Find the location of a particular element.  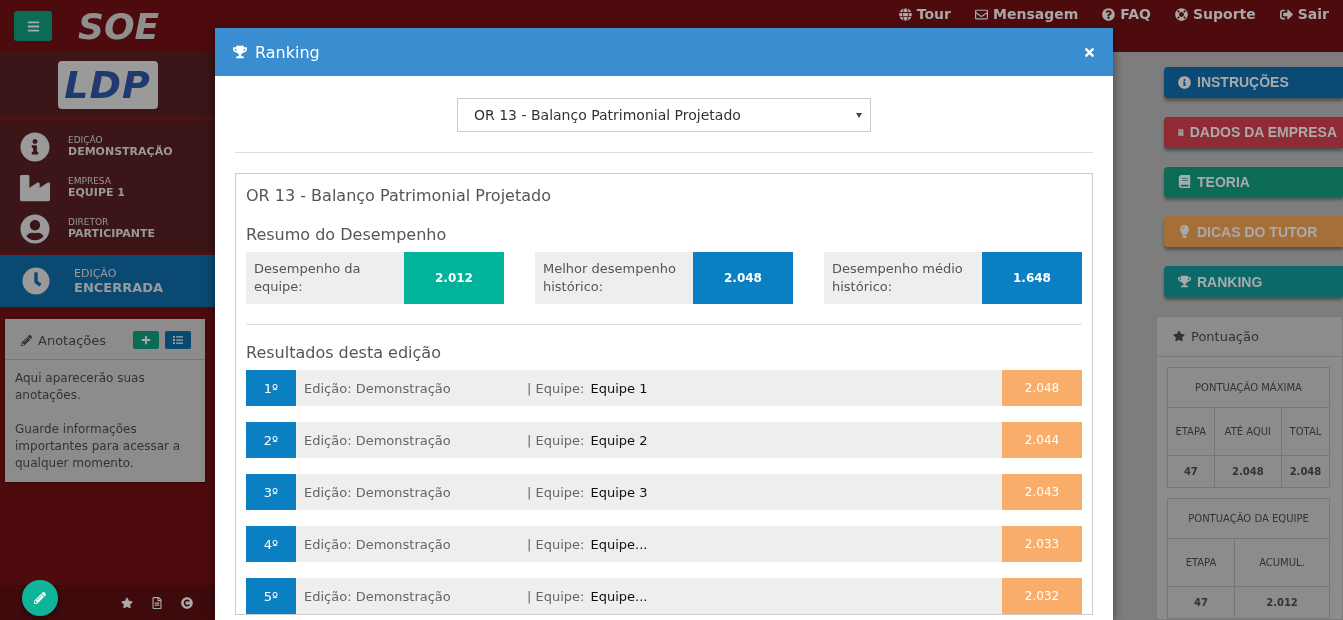

lightbulb-icon is located at coordinates (1184, 232).